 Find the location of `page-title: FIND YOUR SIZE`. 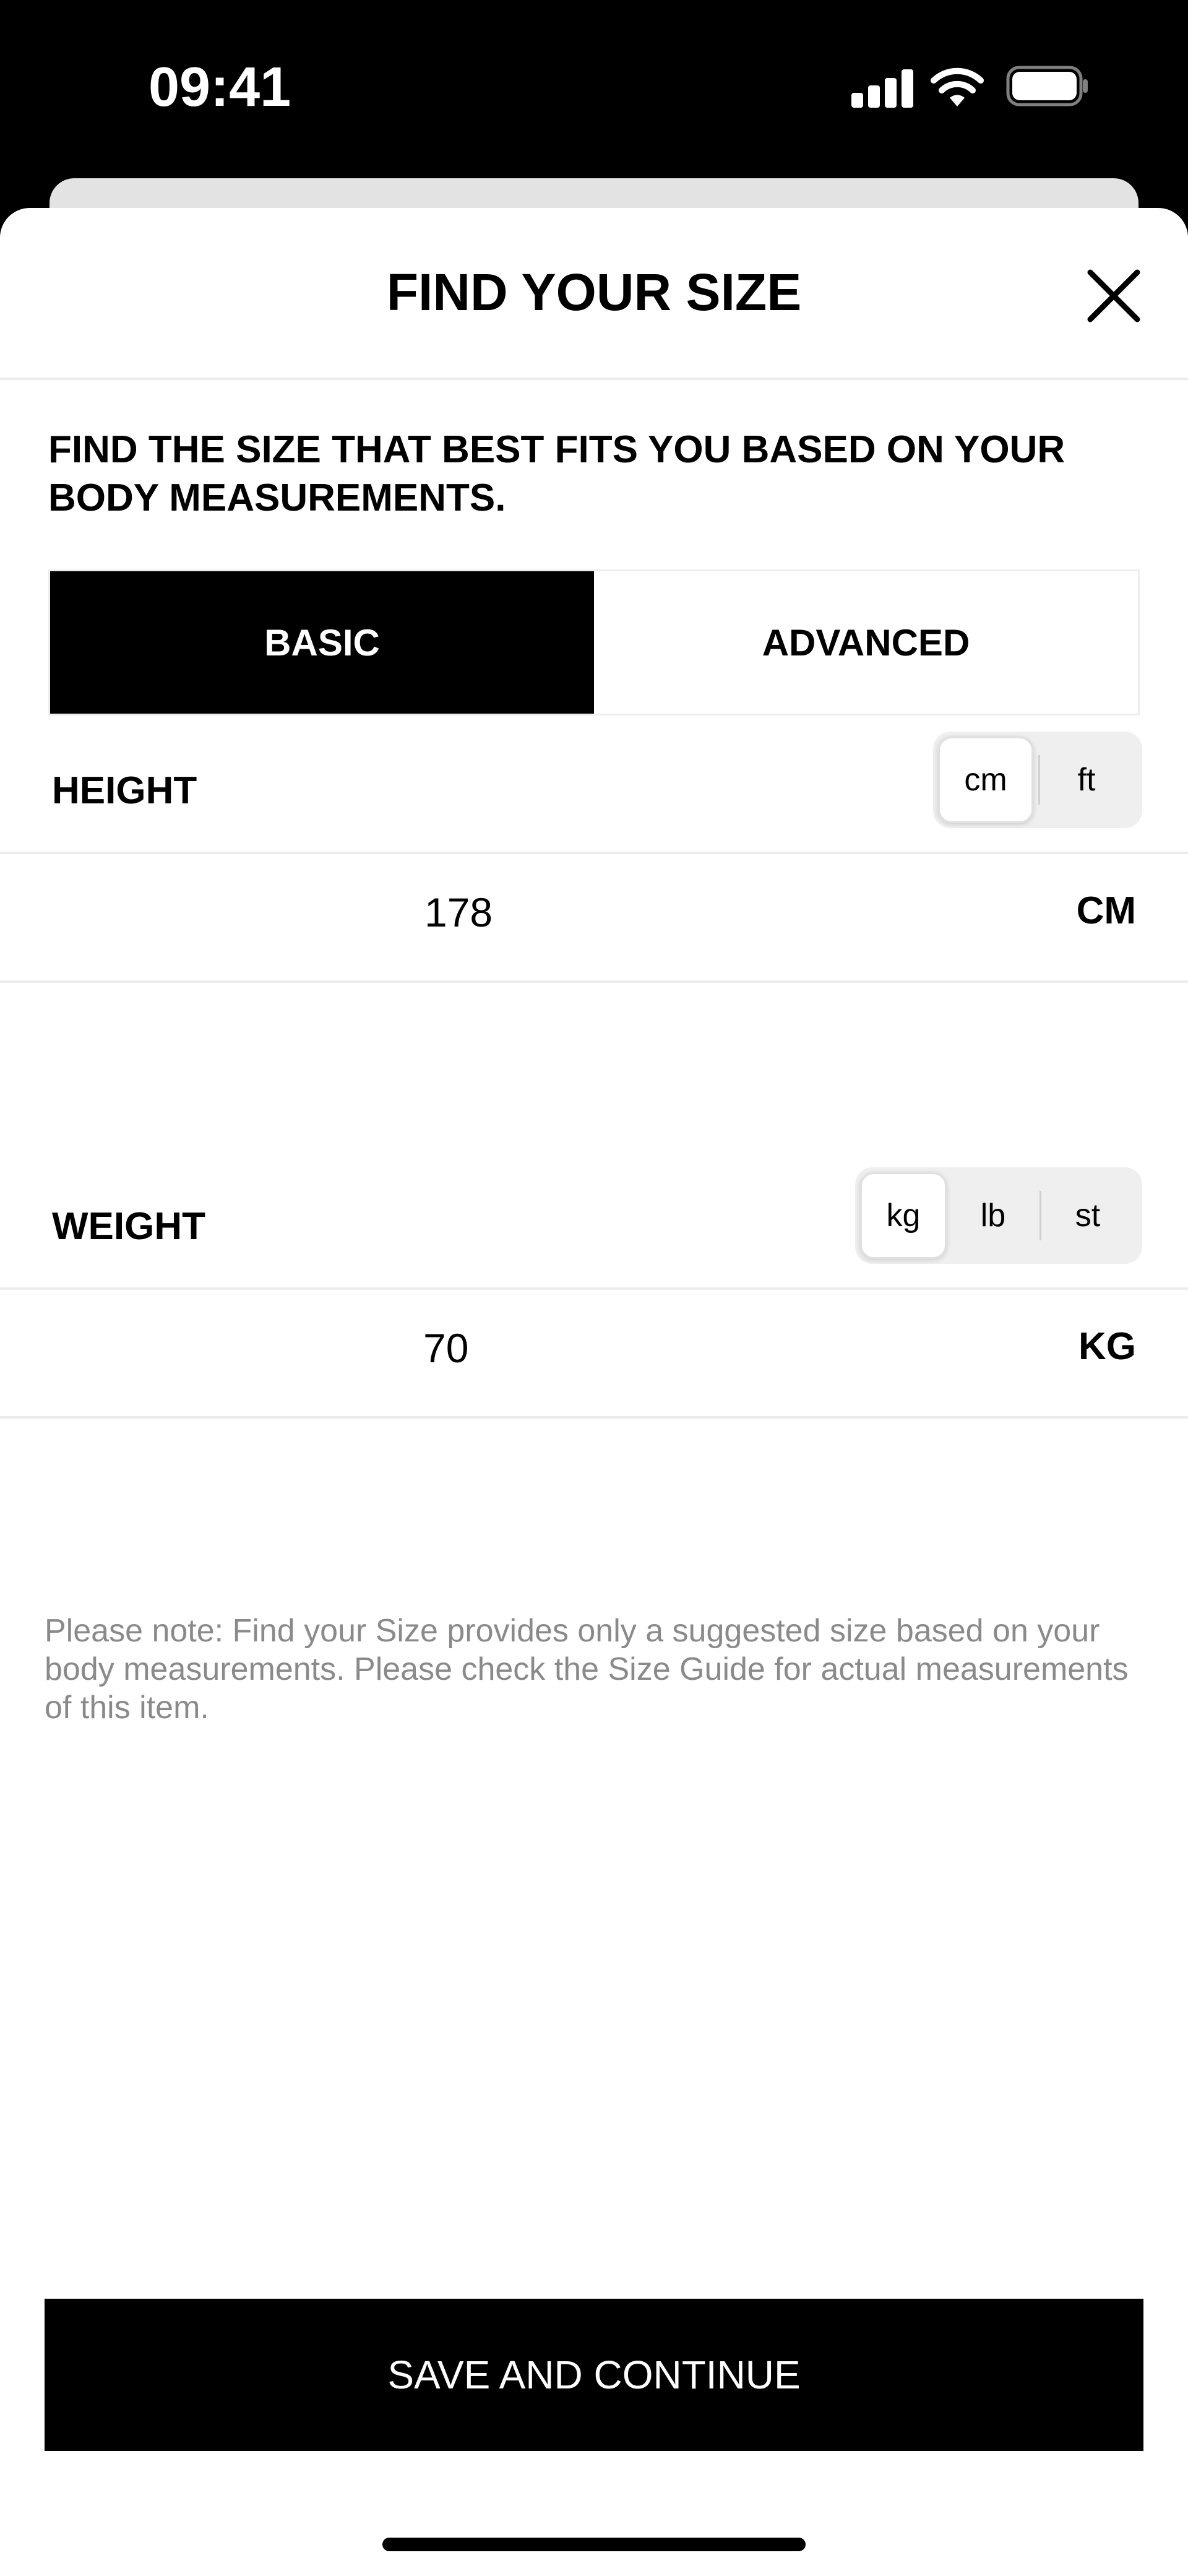

page-title: FIND YOUR SIZE is located at coordinates (594, 292).